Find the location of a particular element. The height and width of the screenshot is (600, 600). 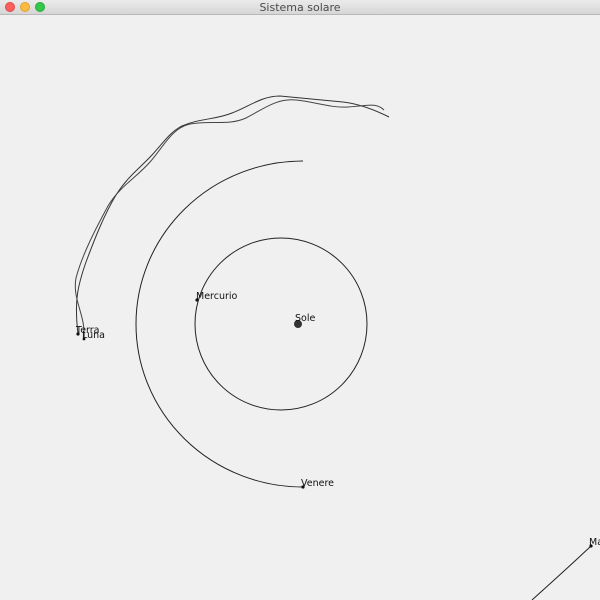

mars-trajectory is located at coordinates (561, 572).